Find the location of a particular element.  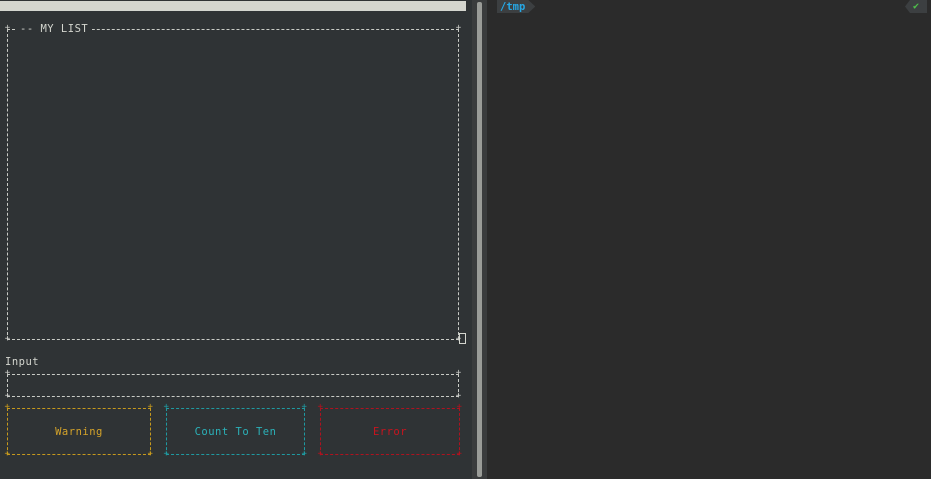

input-field: + + + + is located at coordinates (233, 385).